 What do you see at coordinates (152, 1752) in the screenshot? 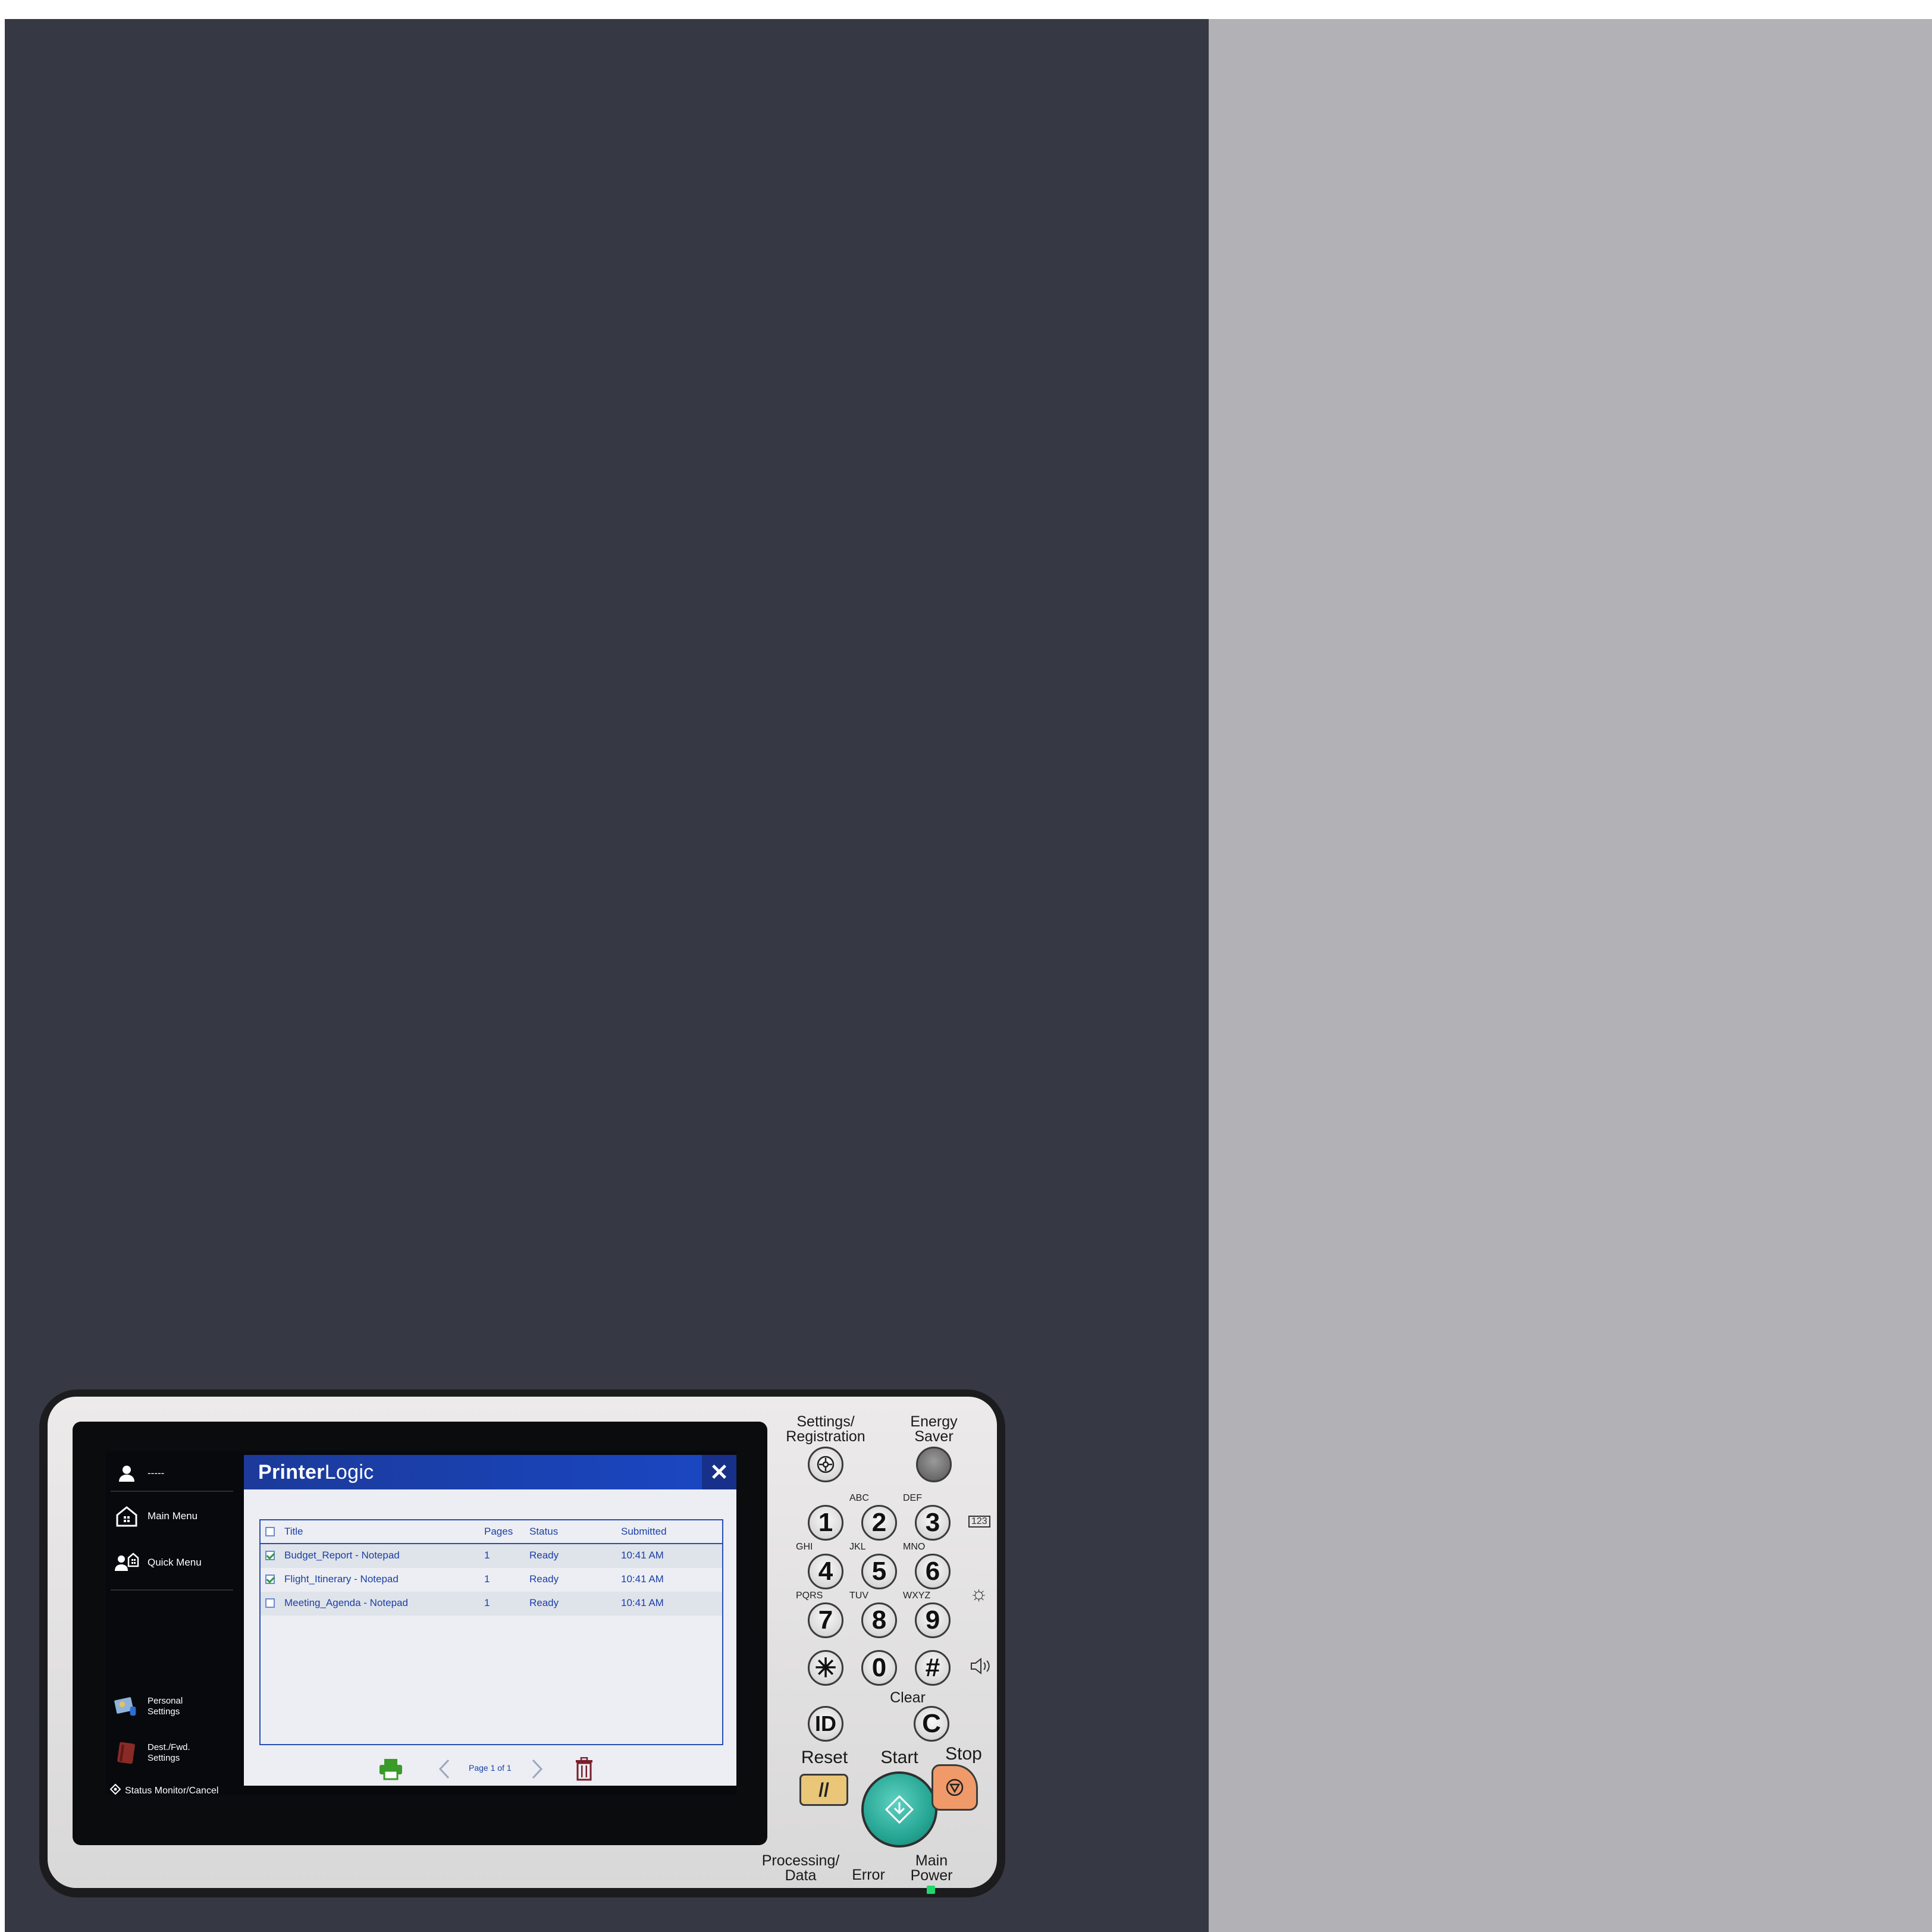
I see `dest-settings-button: Dest./Fwd. Settings` at bounding box center [152, 1752].